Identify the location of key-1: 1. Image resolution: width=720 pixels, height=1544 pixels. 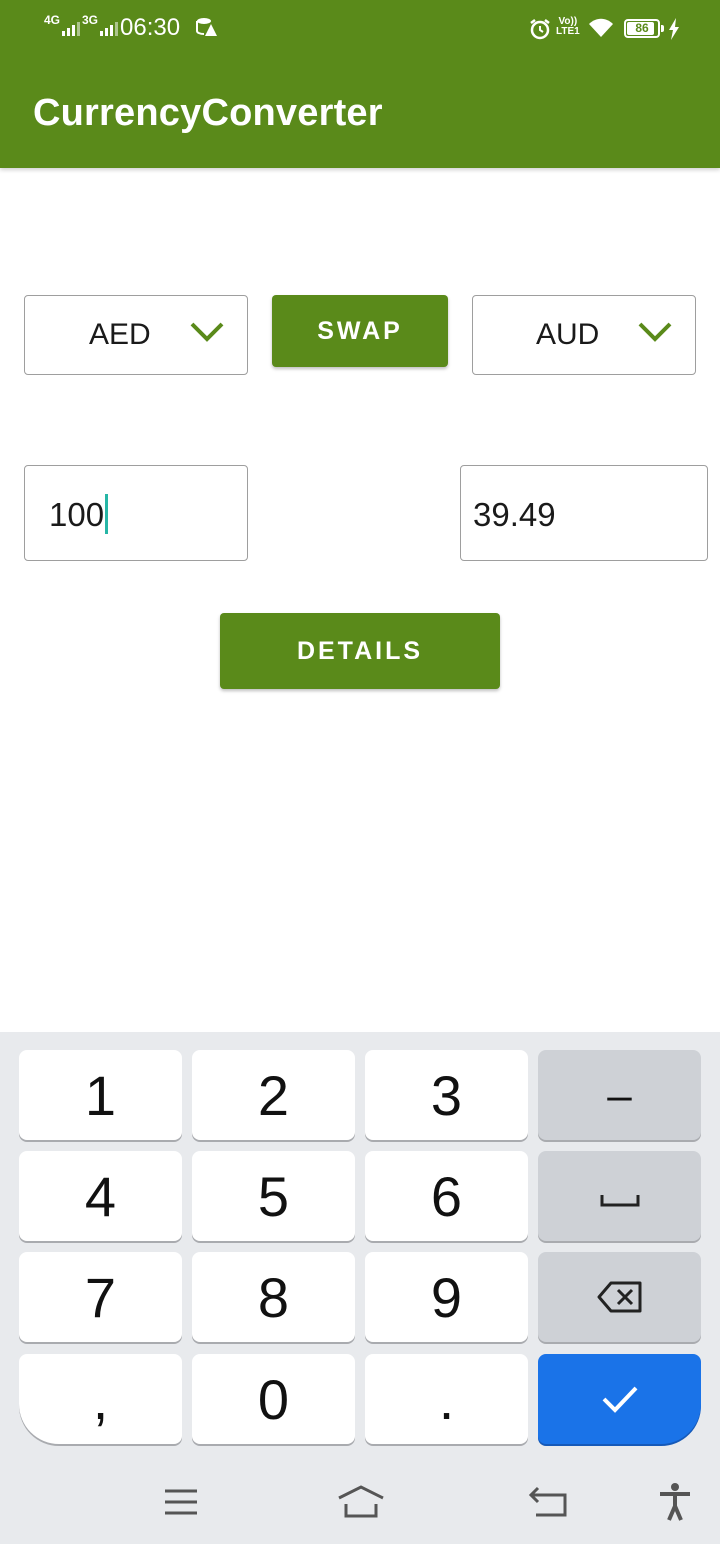
(100, 1095).